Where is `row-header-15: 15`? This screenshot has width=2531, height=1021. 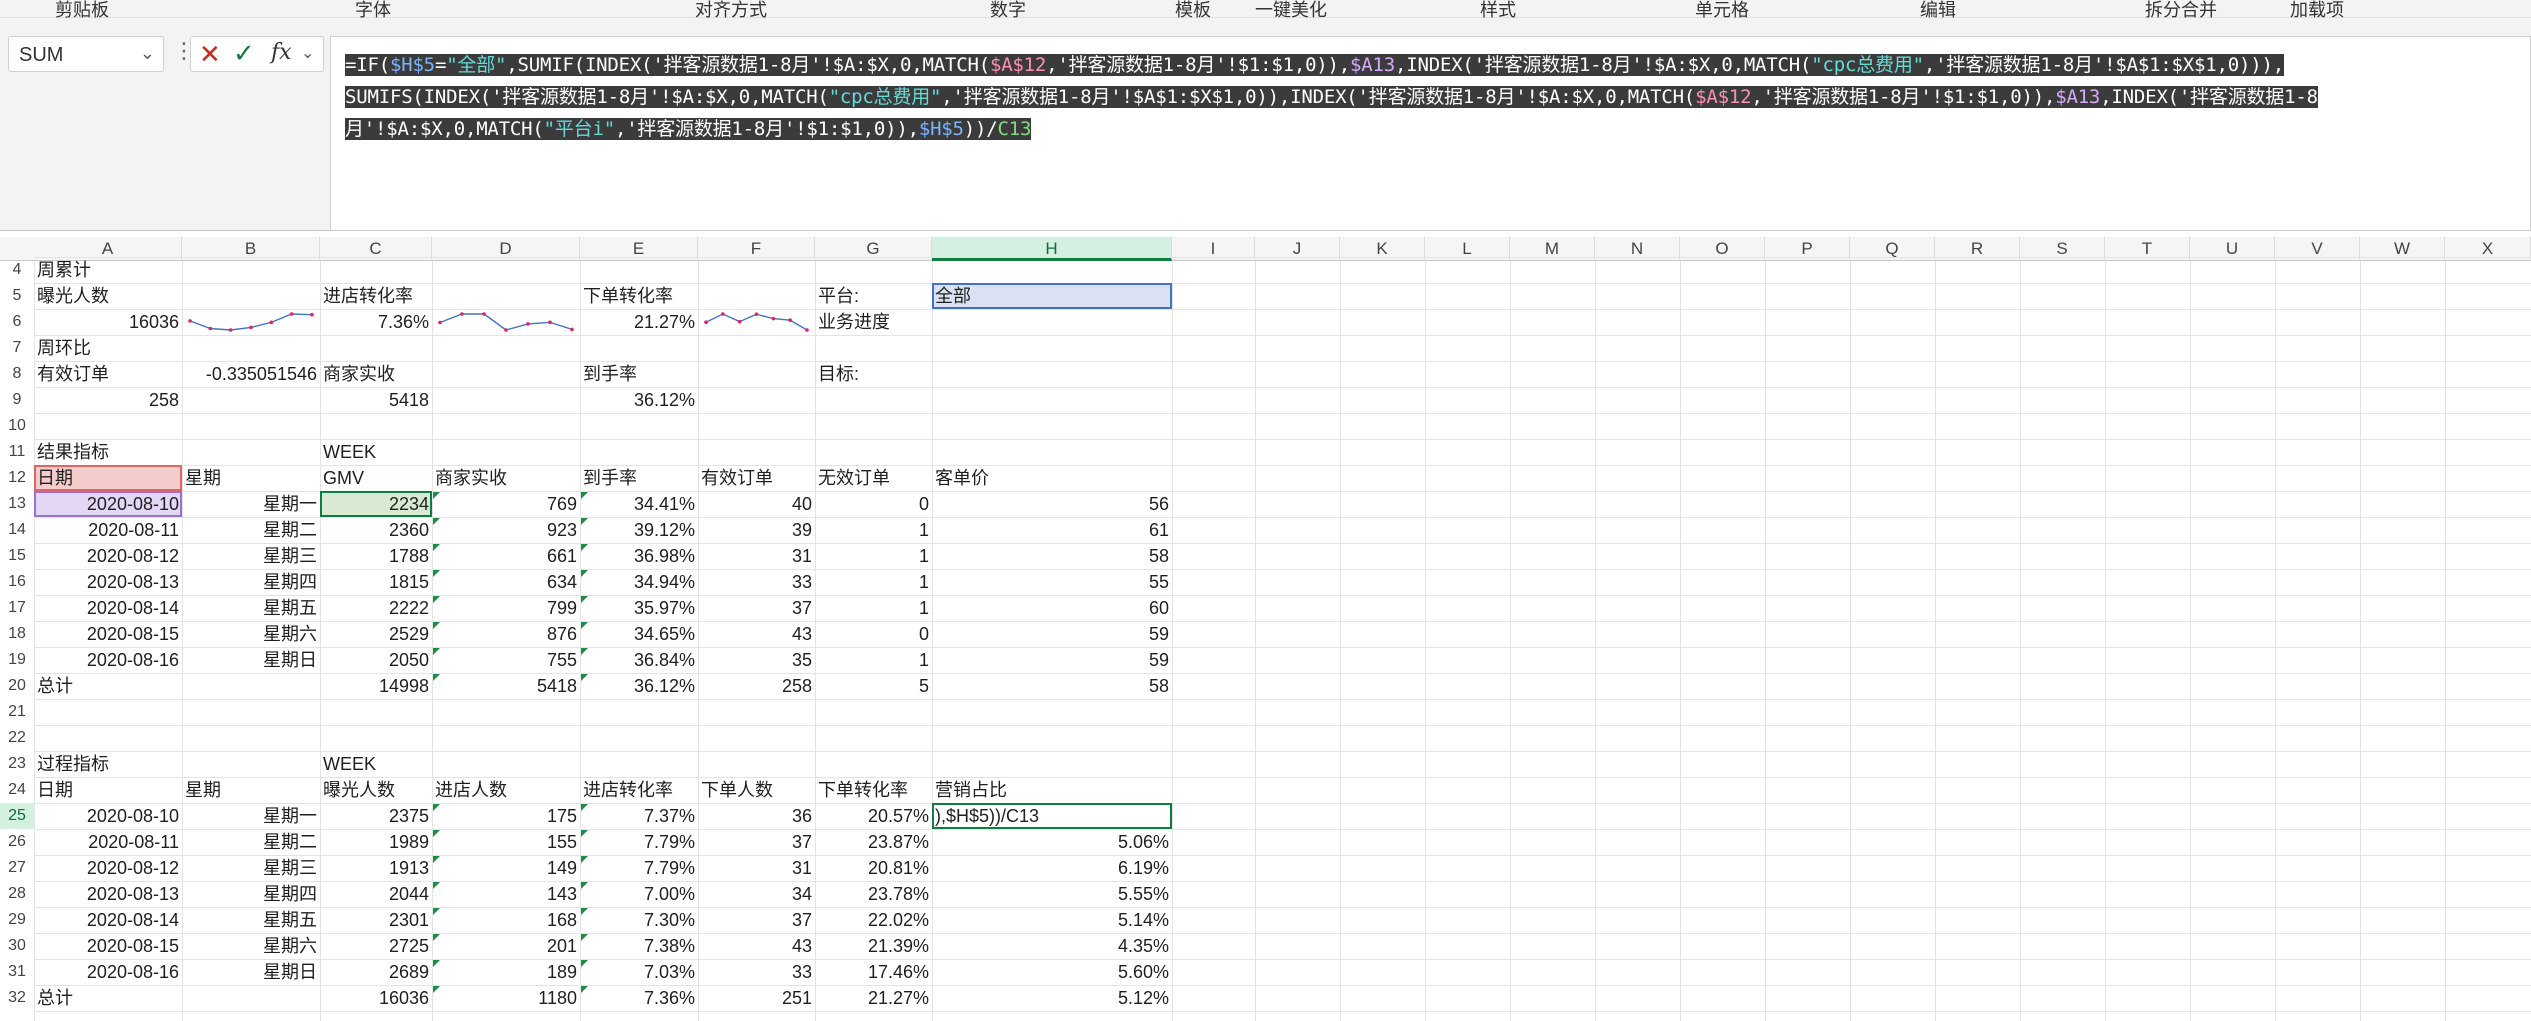 row-header-15: 15 is located at coordinates (17, 556).